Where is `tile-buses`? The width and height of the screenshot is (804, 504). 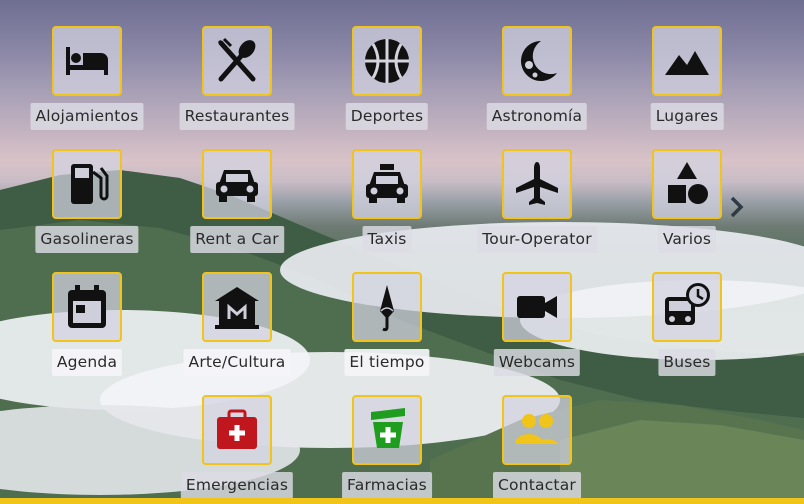
tile-buses is located at coordinates (687, 307).